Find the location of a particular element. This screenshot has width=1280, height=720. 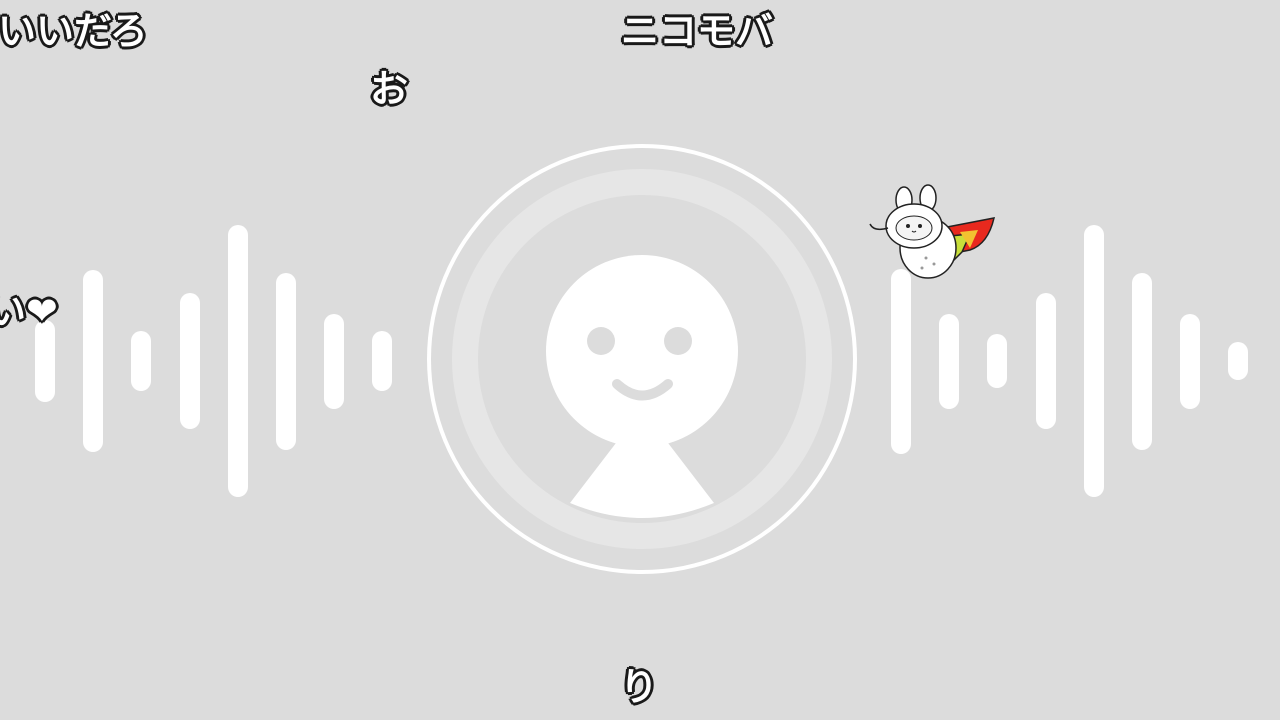

comment-text: お is located at coordinates (389, 89).